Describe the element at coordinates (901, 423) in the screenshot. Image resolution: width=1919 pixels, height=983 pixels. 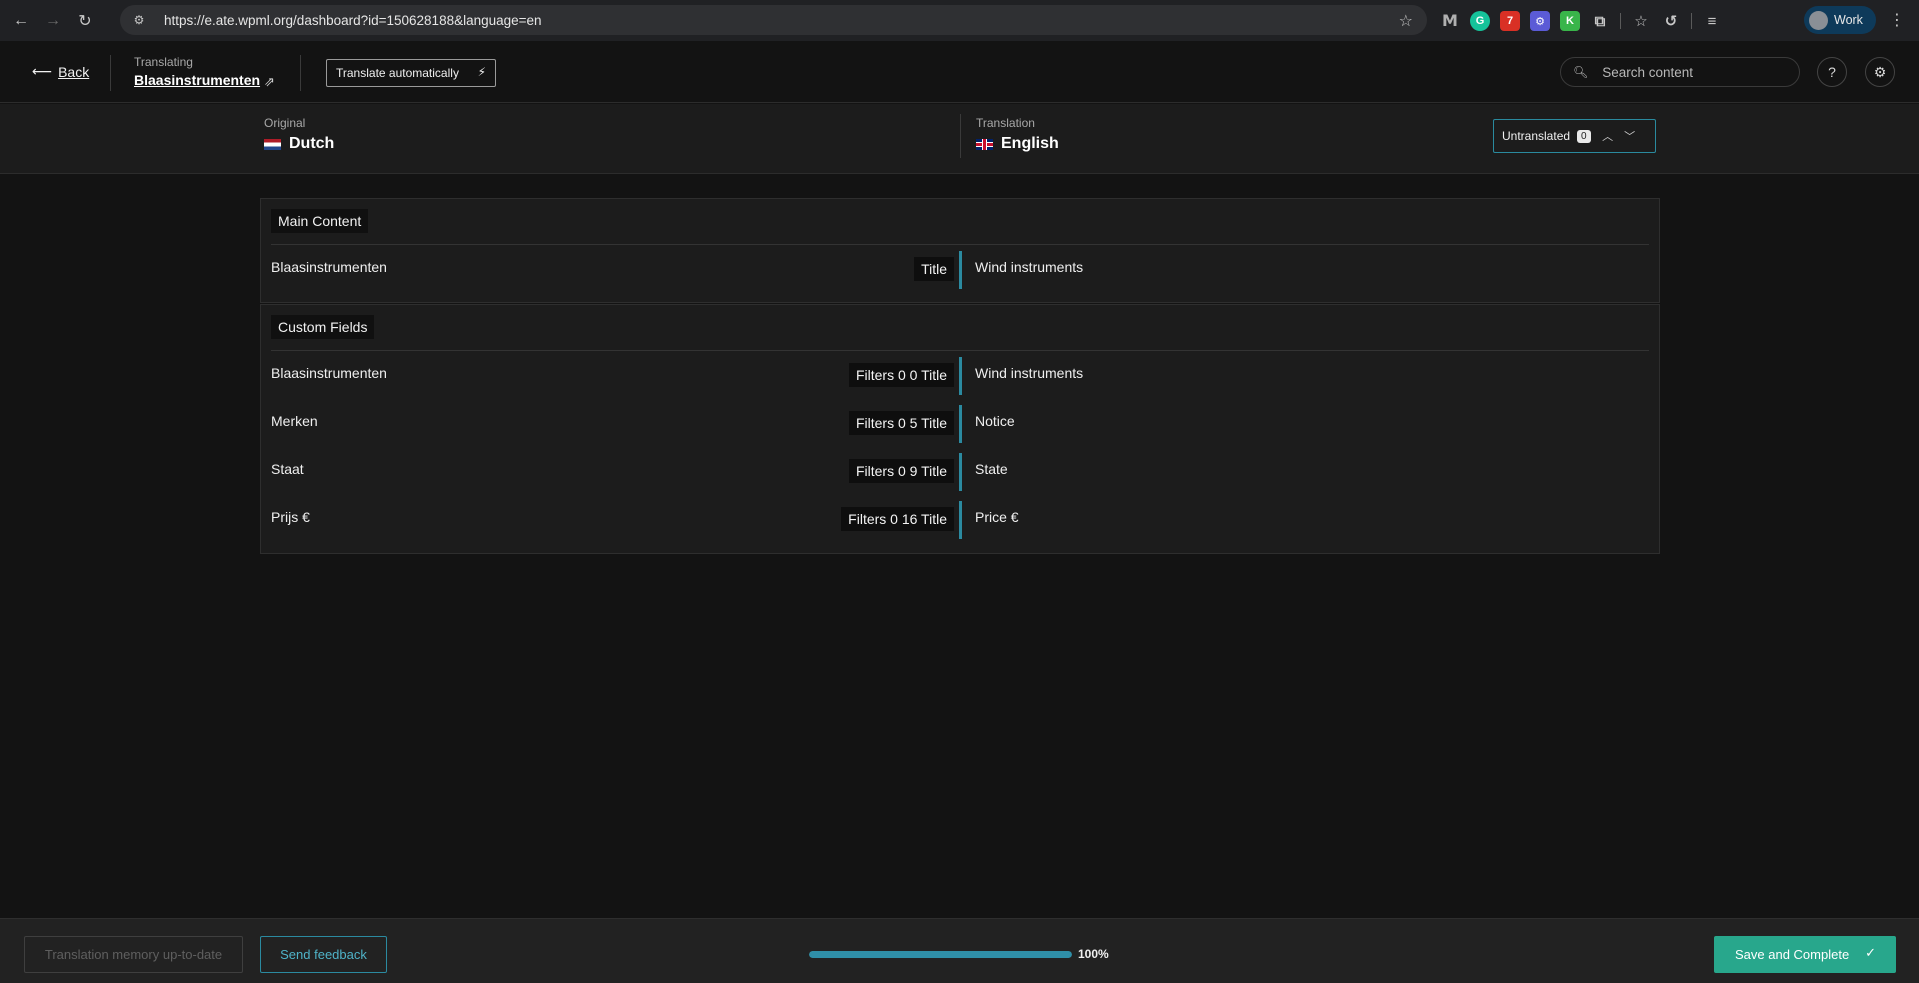
I see `field-tag: Filters 0 5 Title` at that location.